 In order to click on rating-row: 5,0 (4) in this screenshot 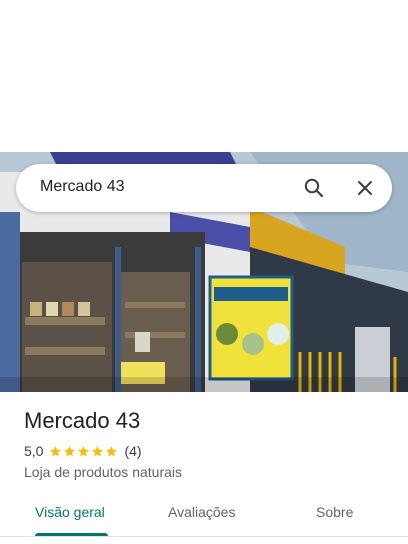, I will do `click(83, 451)`.